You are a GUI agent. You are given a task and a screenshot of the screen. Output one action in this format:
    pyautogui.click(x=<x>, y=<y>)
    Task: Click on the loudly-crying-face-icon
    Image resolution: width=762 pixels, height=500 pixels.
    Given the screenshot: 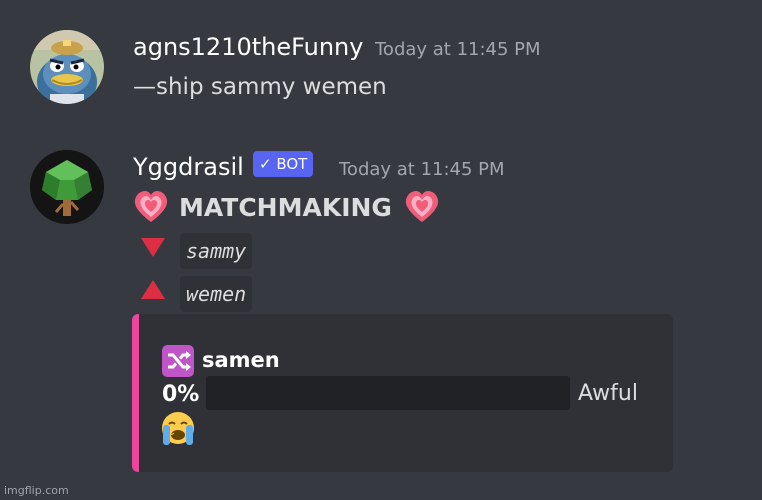 What is the action you would take?
    pyautogui.click(x=178, y=428)
    